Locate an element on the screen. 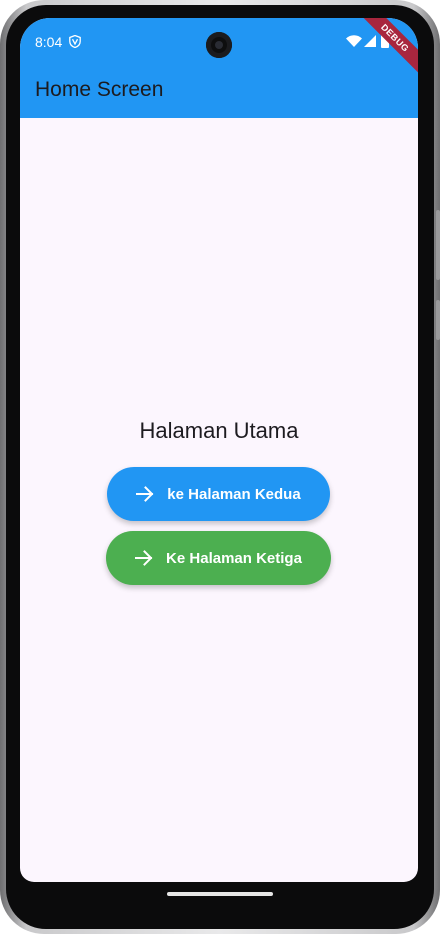 Image resolution: width=440 pixels, height=934 pixels. status-time: 8:04 is located at coordinates (49, 42).